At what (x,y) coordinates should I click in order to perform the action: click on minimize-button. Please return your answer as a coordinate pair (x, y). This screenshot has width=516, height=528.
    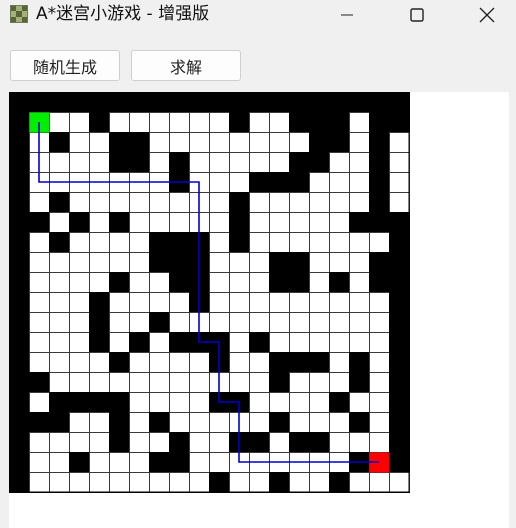
    Looking at the image, I should click on (347, 15).